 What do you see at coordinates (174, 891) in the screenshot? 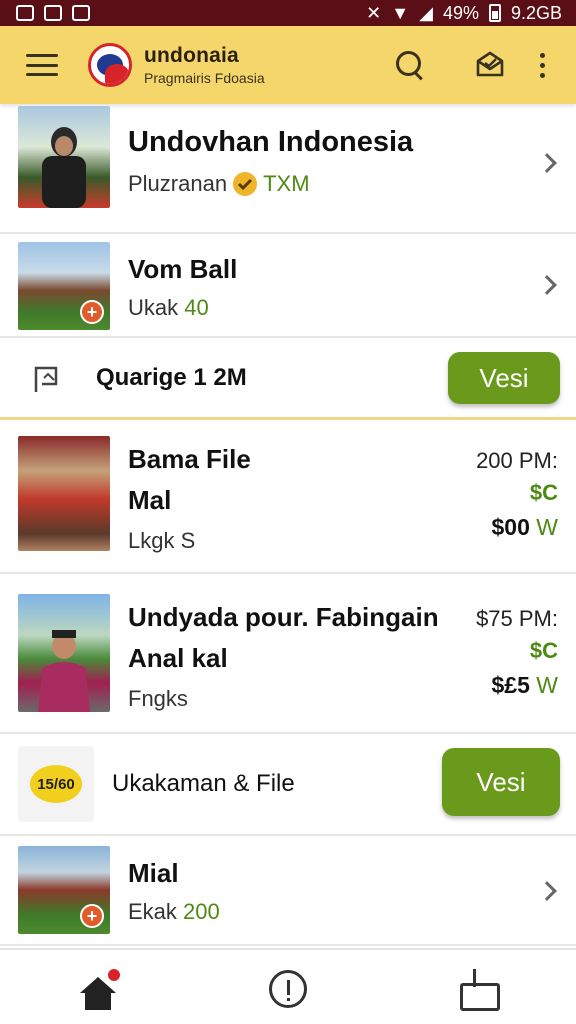
I see `list-item-text: Mial Ekak 200` at bounding box center [174, 891].